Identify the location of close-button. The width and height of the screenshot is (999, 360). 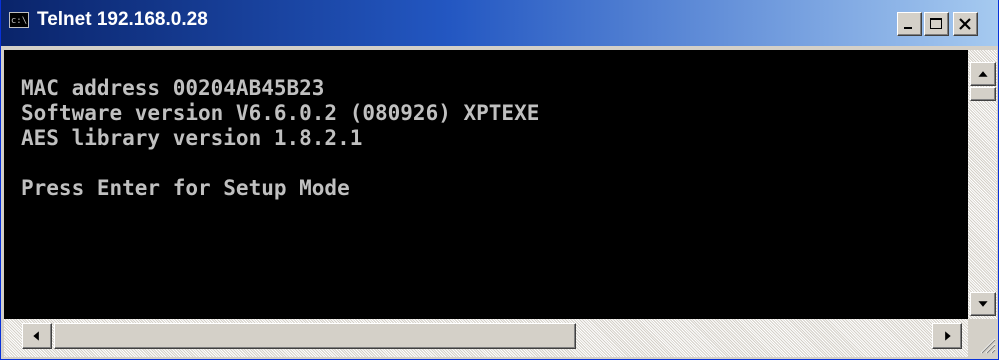
(965, 24).